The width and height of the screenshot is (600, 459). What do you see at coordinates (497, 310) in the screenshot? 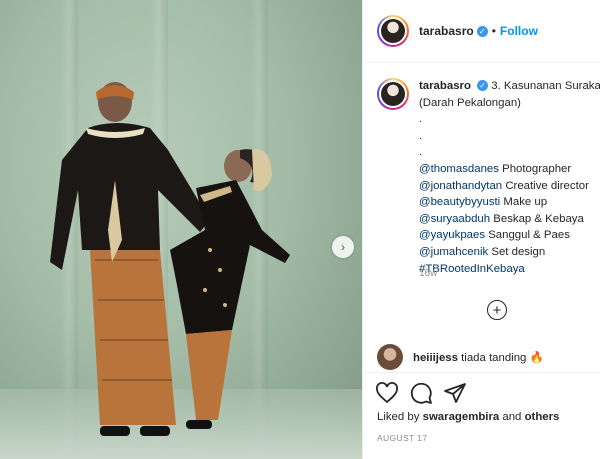
I see `plus-circle-icon: +` at bounding box center [497, 310].